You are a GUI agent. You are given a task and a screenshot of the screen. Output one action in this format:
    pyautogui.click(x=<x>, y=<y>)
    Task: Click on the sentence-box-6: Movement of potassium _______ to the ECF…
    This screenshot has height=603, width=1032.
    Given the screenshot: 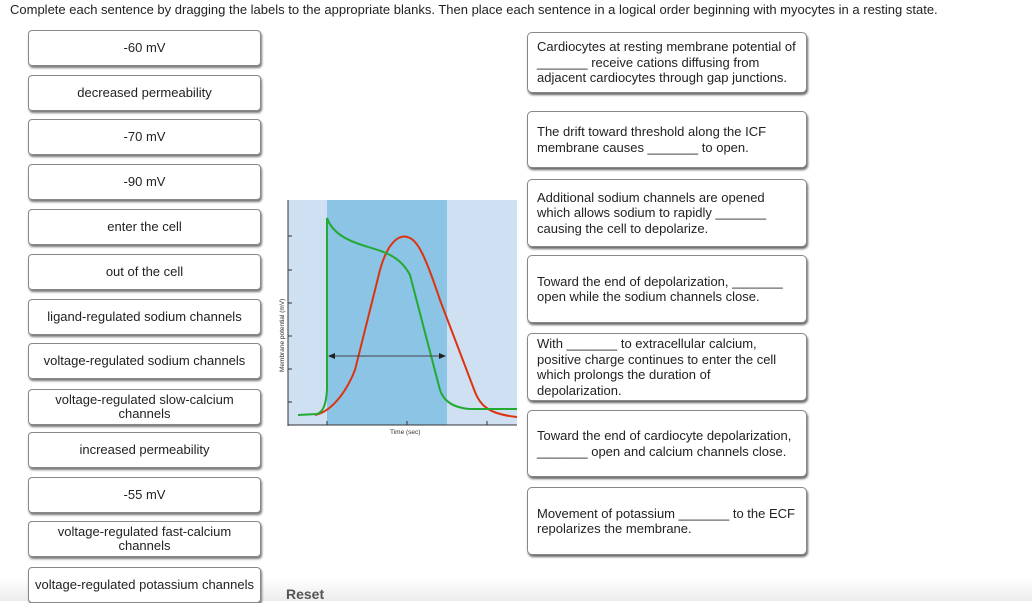 What is the action you would take?
    pyautogui.click(x=667, y=521)
    